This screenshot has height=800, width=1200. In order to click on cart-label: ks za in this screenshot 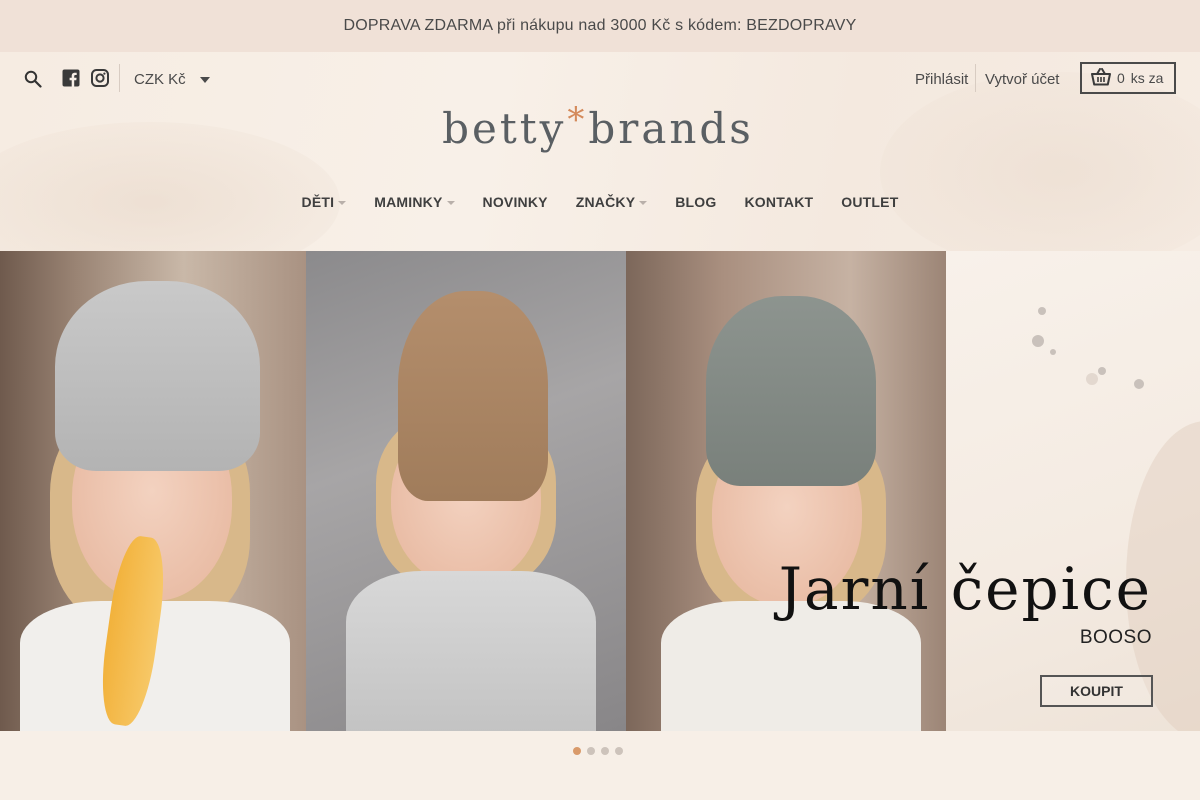, I will do `click(1147, 78)`.